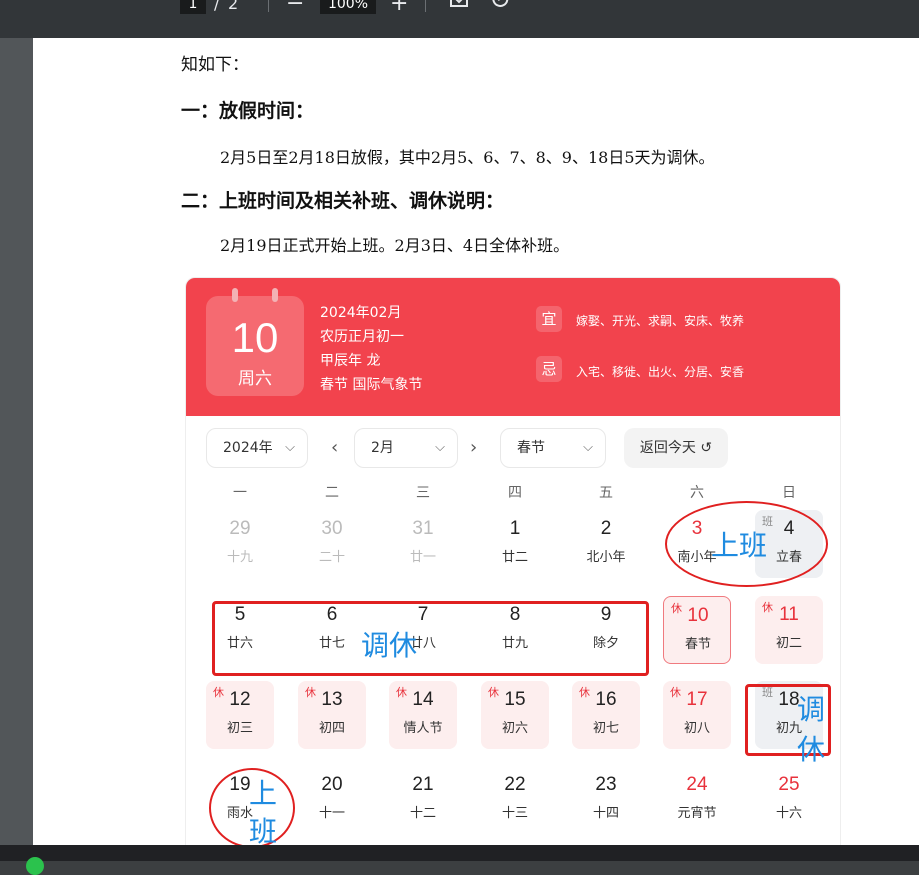 This screenshot has width=919, height=875. Describe the element at coordinates (233, 6) in the screenshot. I see `page-total: 2` at that location.